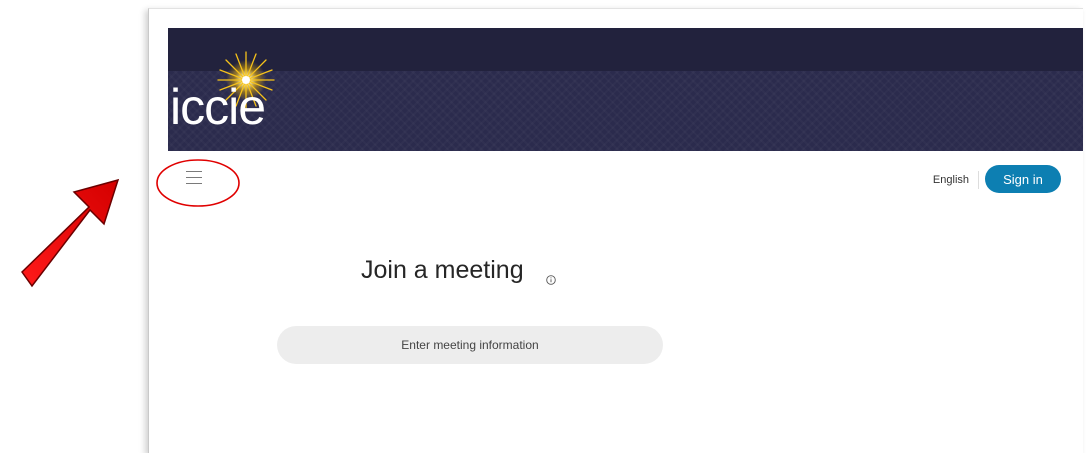 The image size is (1086, 453). Describe the element at coordinates (625, 49) in the screenshot. I see `banner-top-strip` at that location.